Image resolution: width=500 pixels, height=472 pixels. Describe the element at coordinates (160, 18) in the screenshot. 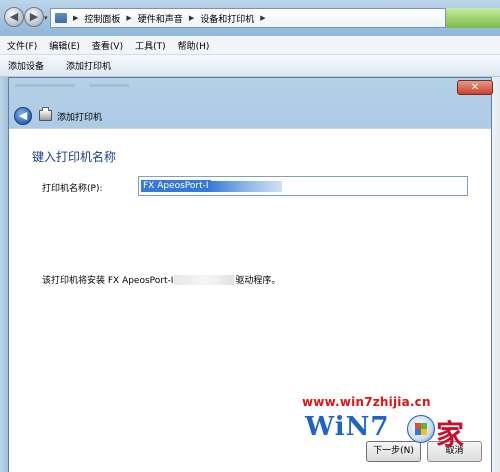

I see `breadcrumb-hardware-sound: 硬件和声音` at that location.